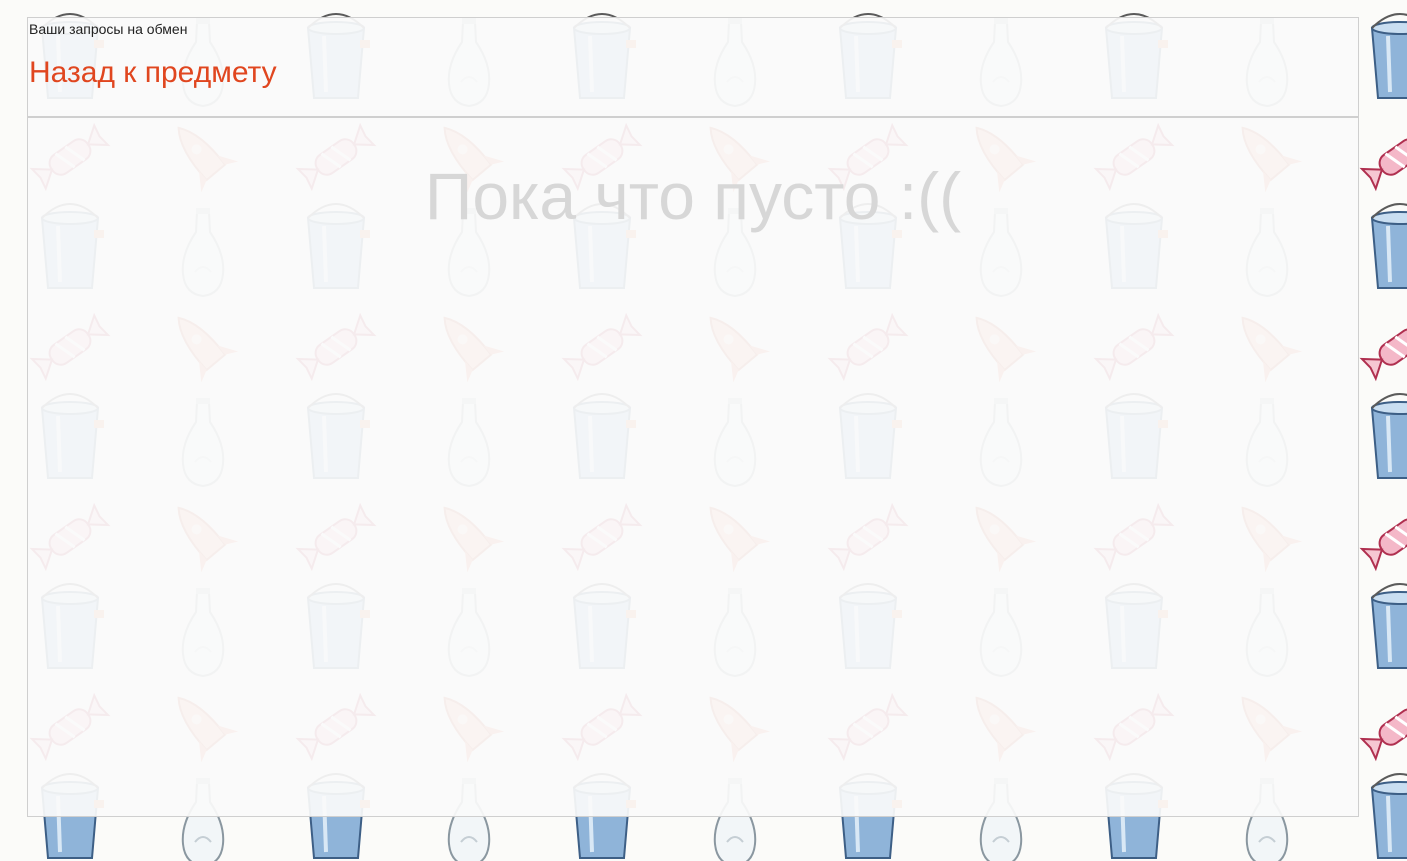 Image resolution: width=1407 pixels, height=861 pixels. What do you see at coordinates (108, 29) in the screenshot?
I see `page-subtitle: Ваши запросы на обмен` at bounding box center [108, 29].